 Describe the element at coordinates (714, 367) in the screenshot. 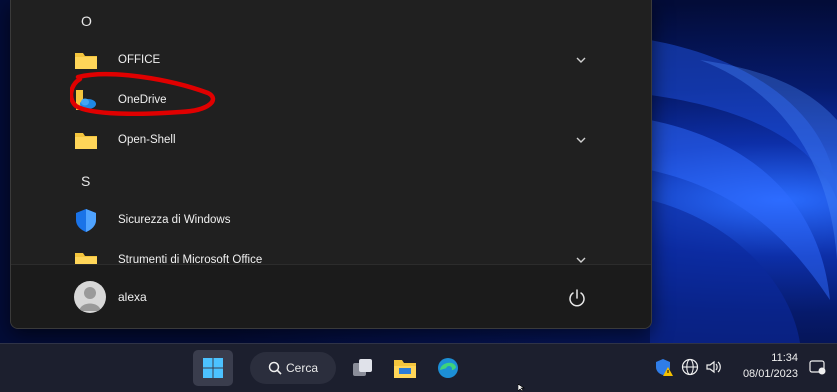

I see `volume-icon` at that location.